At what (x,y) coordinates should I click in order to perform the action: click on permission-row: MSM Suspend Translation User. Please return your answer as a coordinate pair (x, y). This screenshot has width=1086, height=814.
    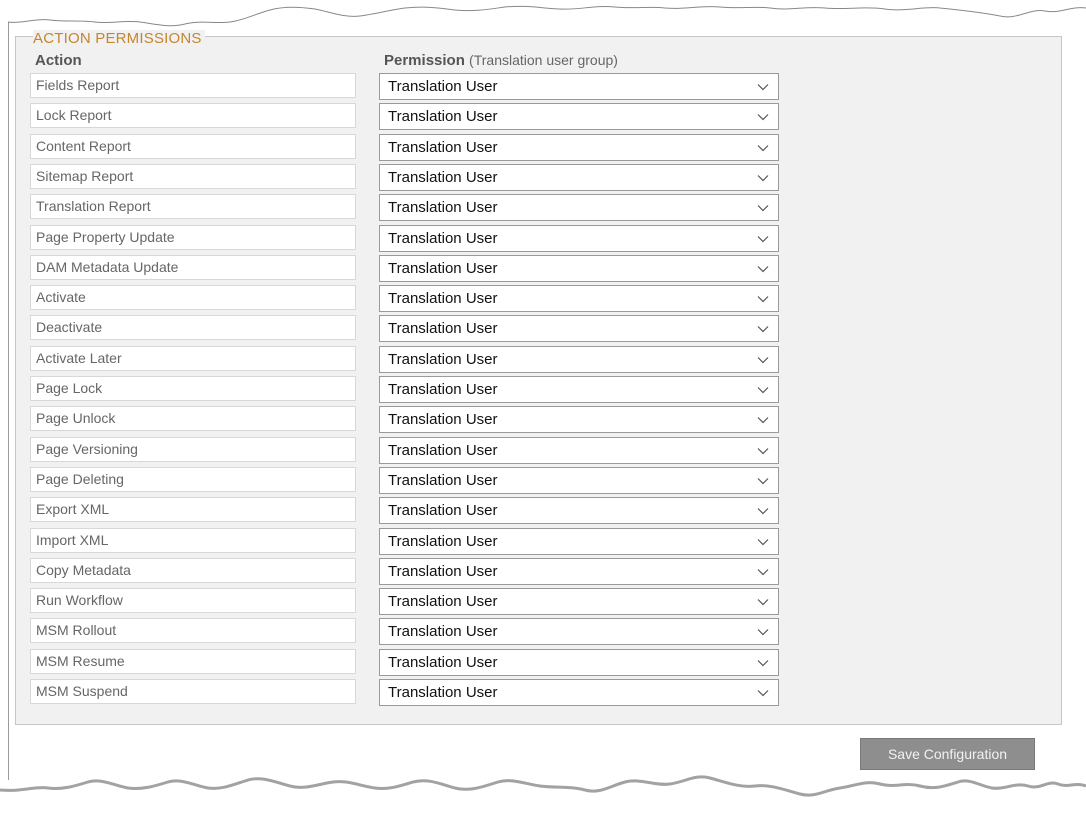
    Looking at the image, I should click on (410, 693).